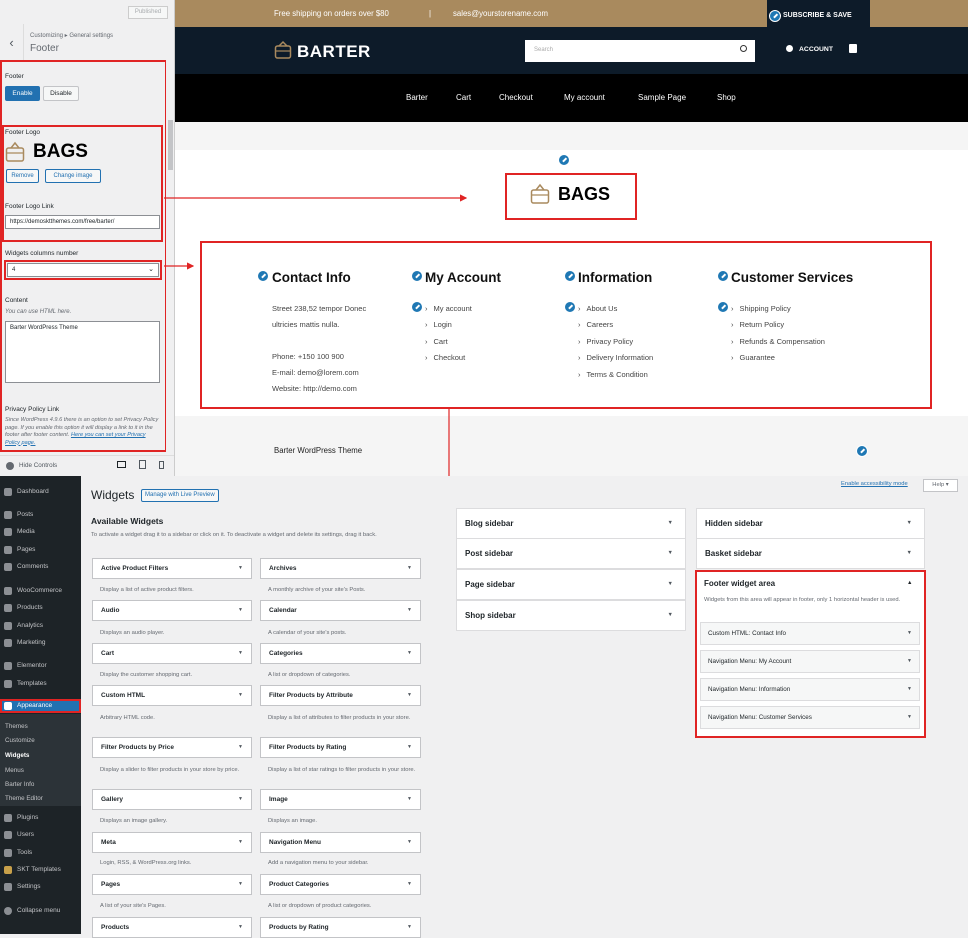 The width and height of the screenshot is (968, 938). I want to click on menu-label: Pages, so click(26, 549).